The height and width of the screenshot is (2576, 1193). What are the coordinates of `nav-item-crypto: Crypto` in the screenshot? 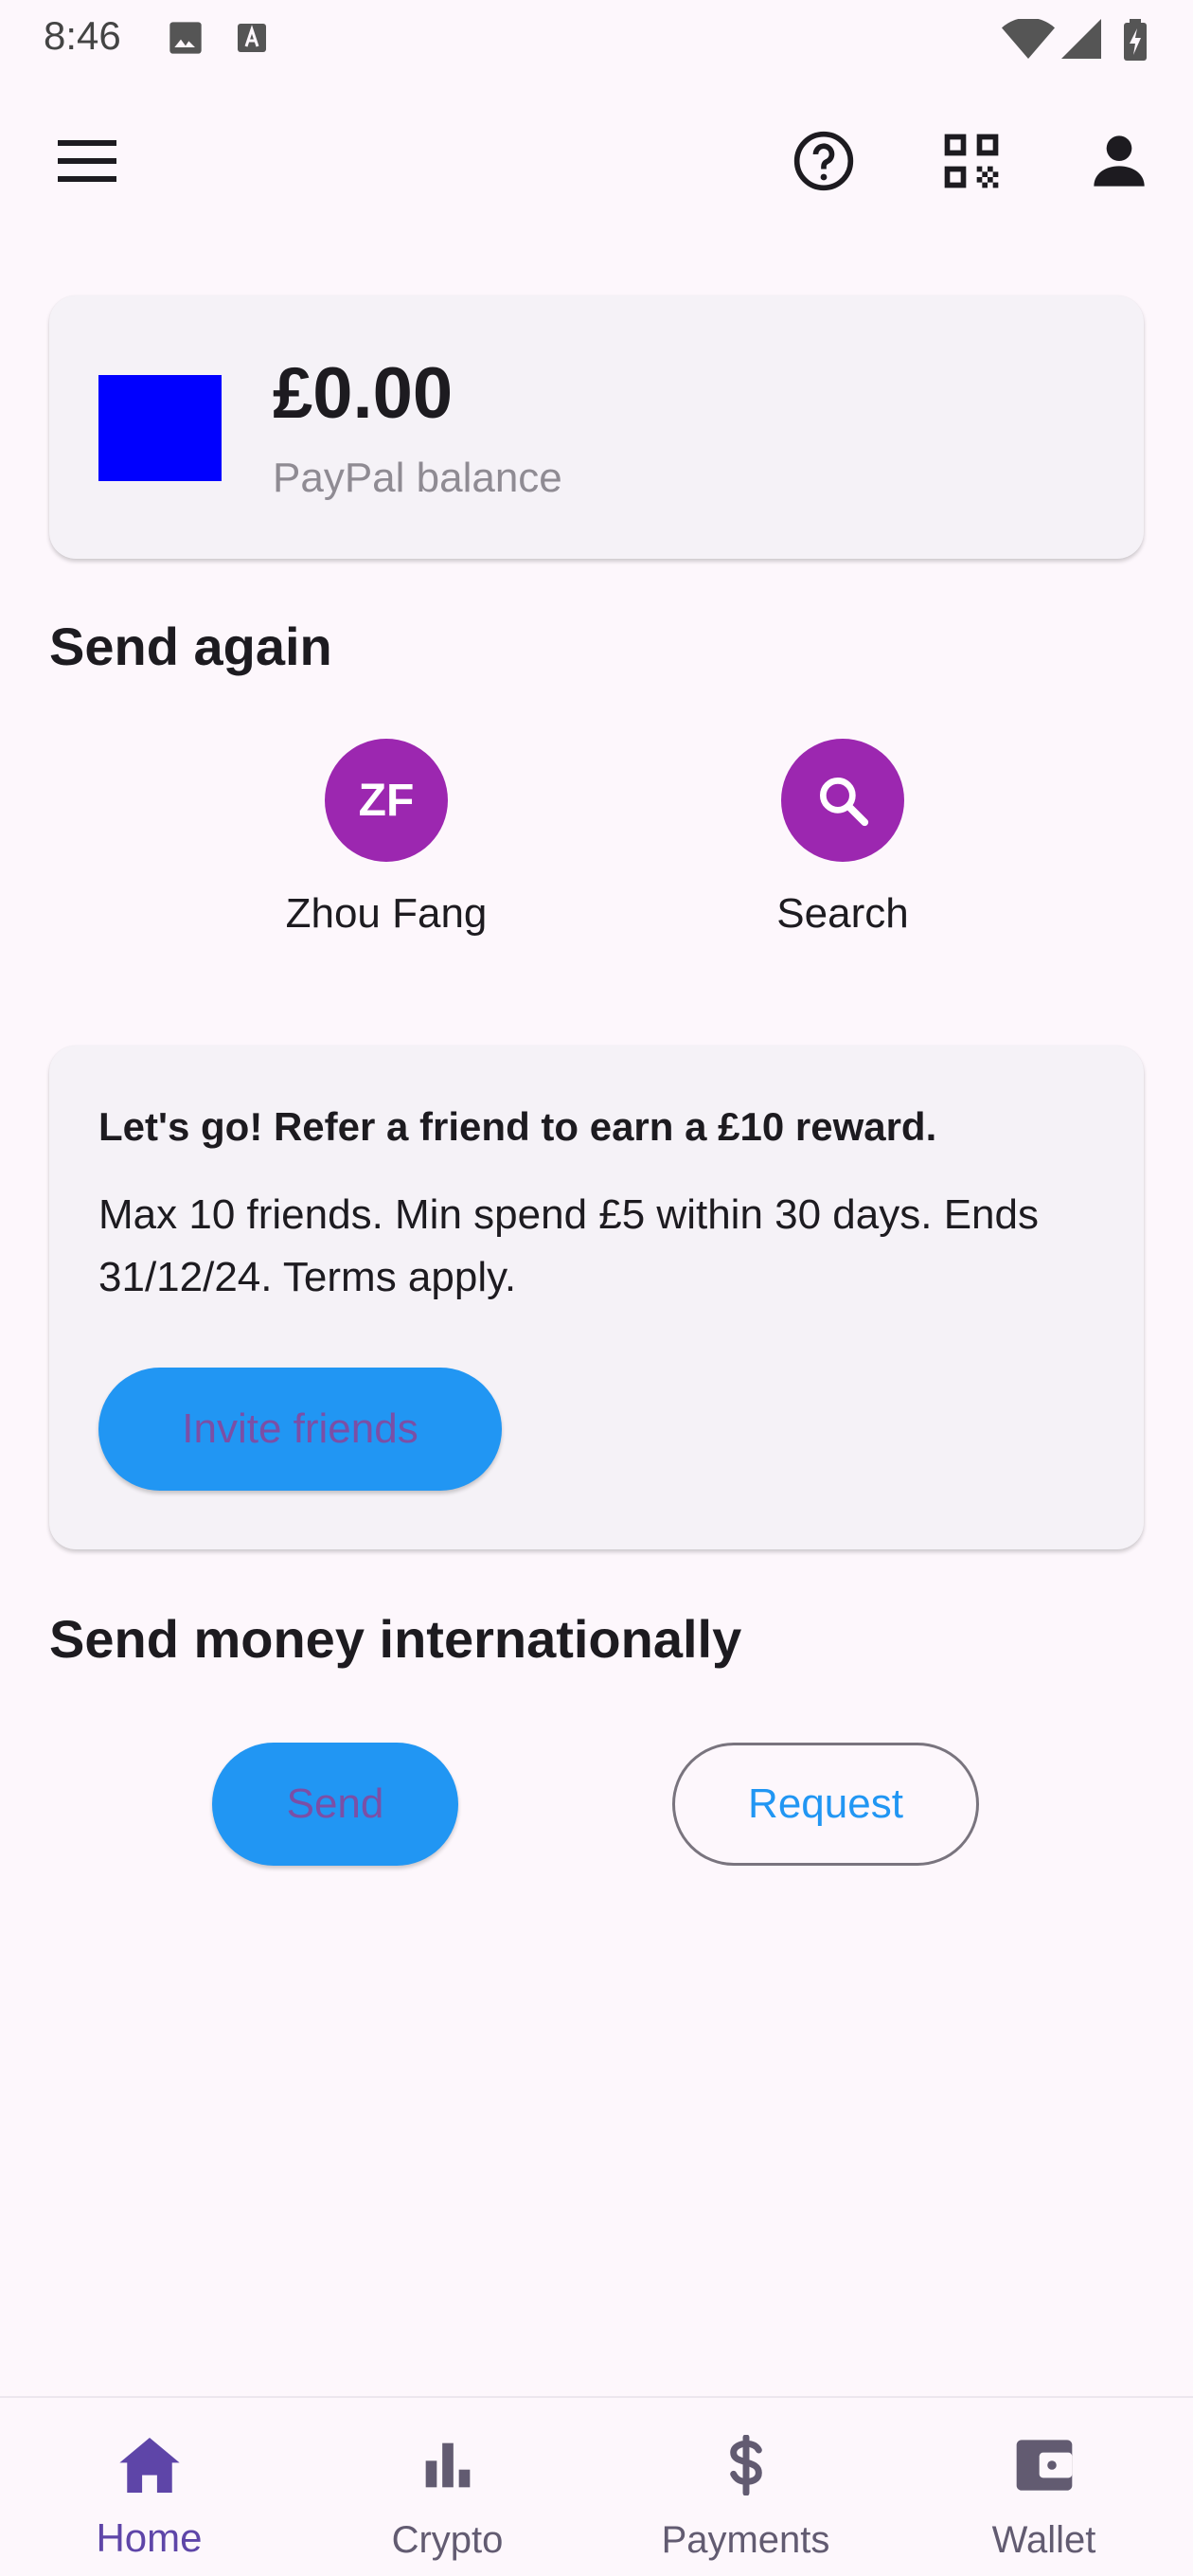 It's located at (447, 2487).